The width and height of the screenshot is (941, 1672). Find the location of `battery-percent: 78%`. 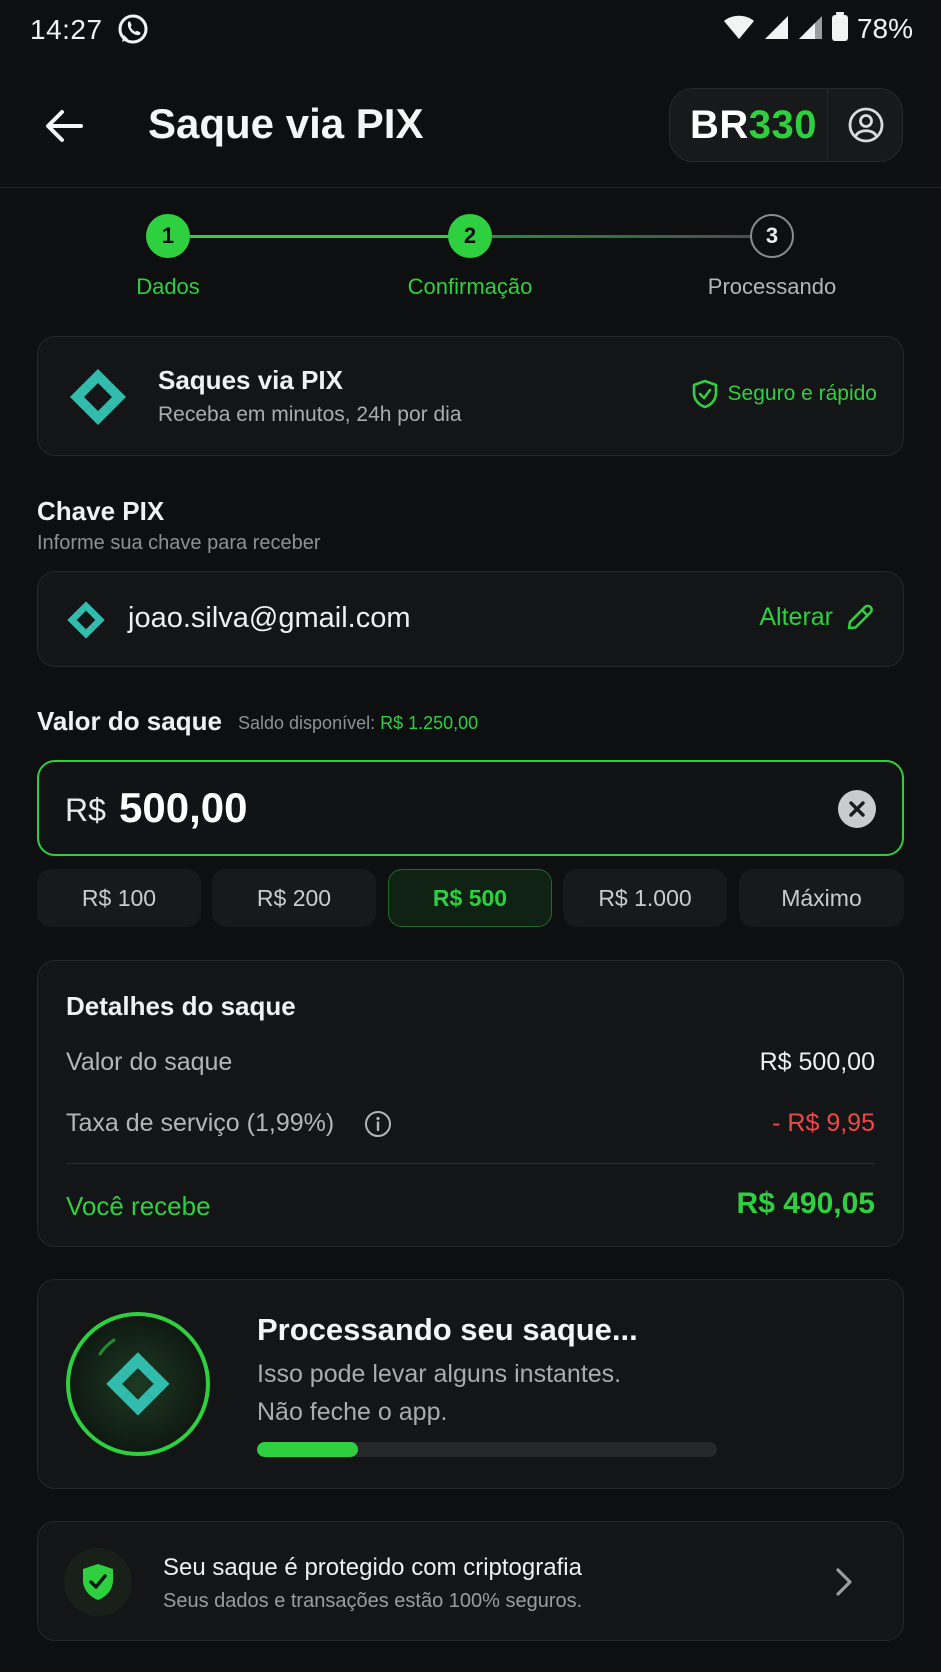

battery-percent: 78% is located at coordinates (884, 28).